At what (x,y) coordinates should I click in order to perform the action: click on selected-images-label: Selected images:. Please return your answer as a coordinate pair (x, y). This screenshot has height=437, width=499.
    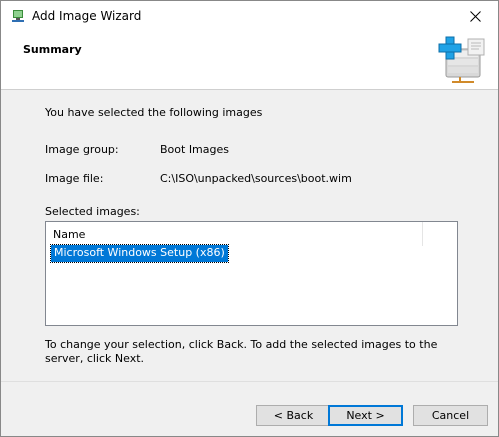
    Looking at the image, I should click on (92, 211).